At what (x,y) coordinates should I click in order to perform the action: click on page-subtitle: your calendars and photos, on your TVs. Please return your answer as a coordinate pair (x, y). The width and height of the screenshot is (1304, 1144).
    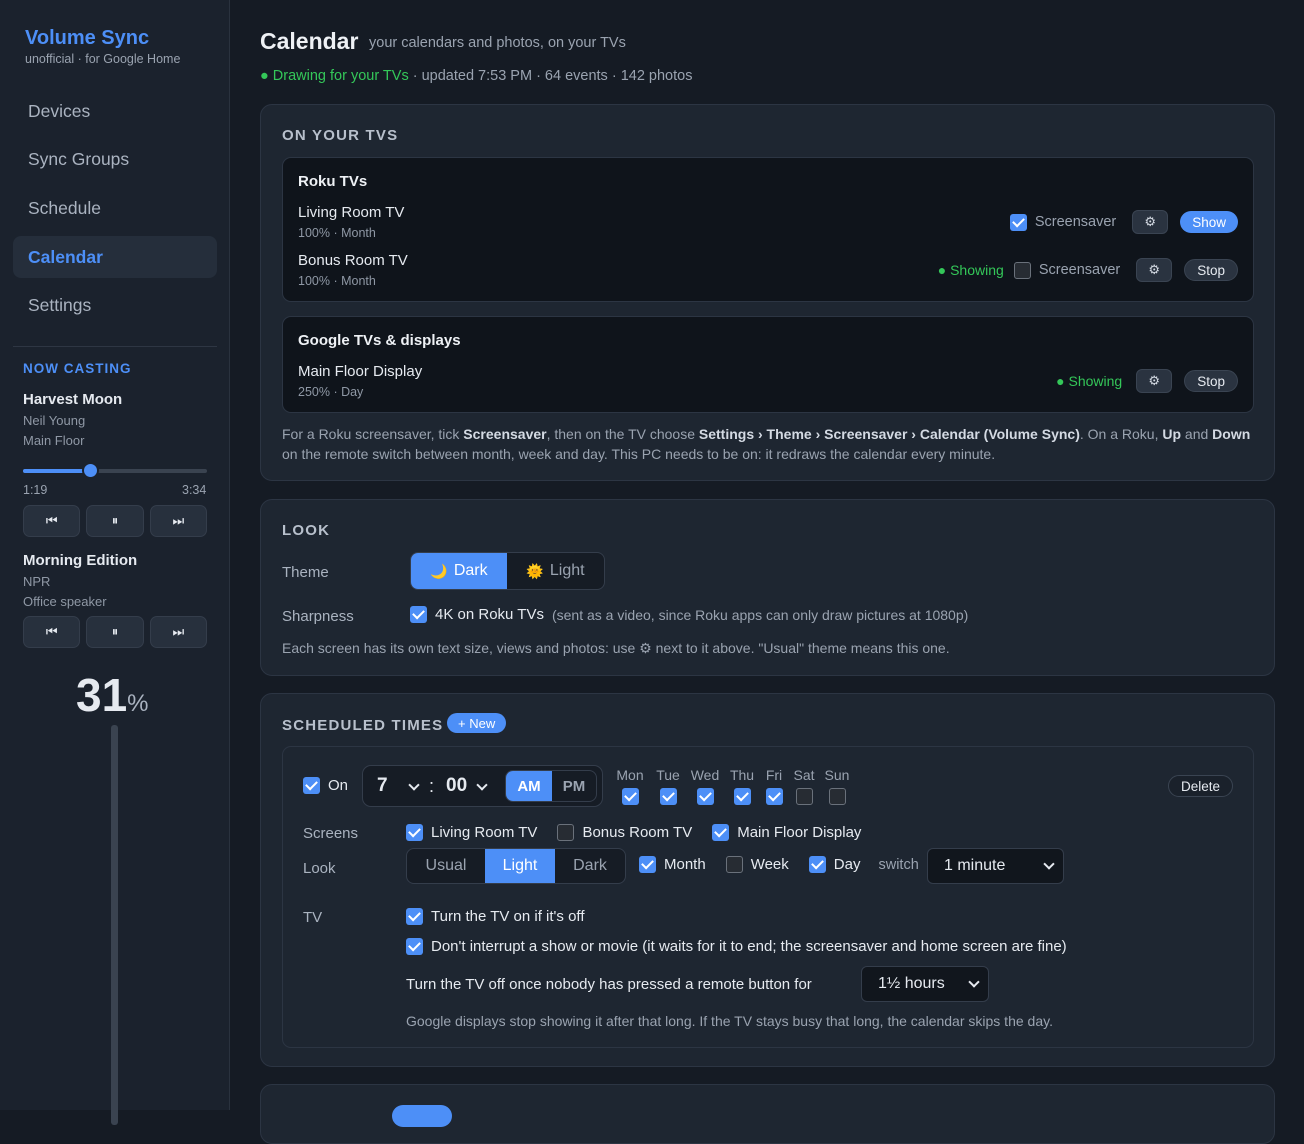
    Looking at the image, I should click on (497, 43).